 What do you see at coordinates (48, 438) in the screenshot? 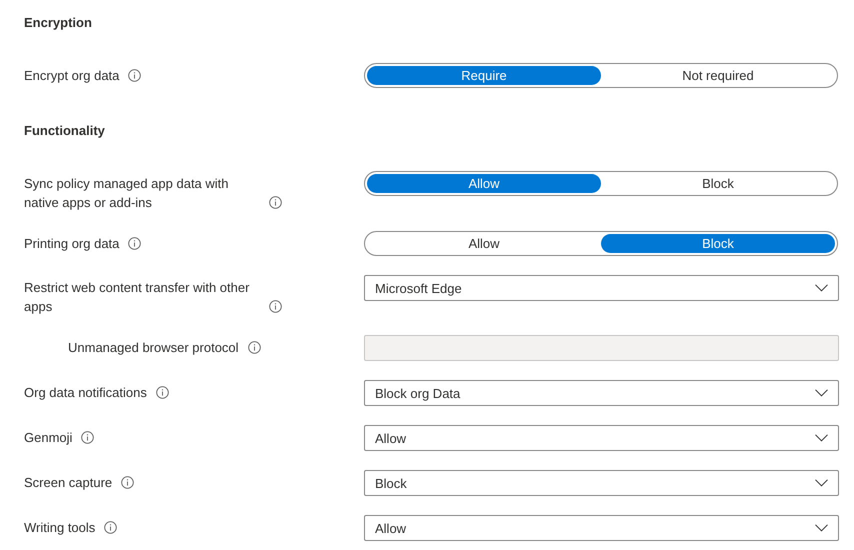
I see `setting-label: Genmoji` at bounding box center [48, 438].